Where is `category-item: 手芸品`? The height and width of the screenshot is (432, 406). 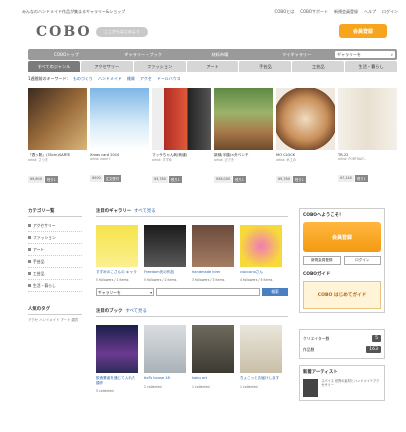
category-item: 手芸品 is located at coordinates (55, 262).